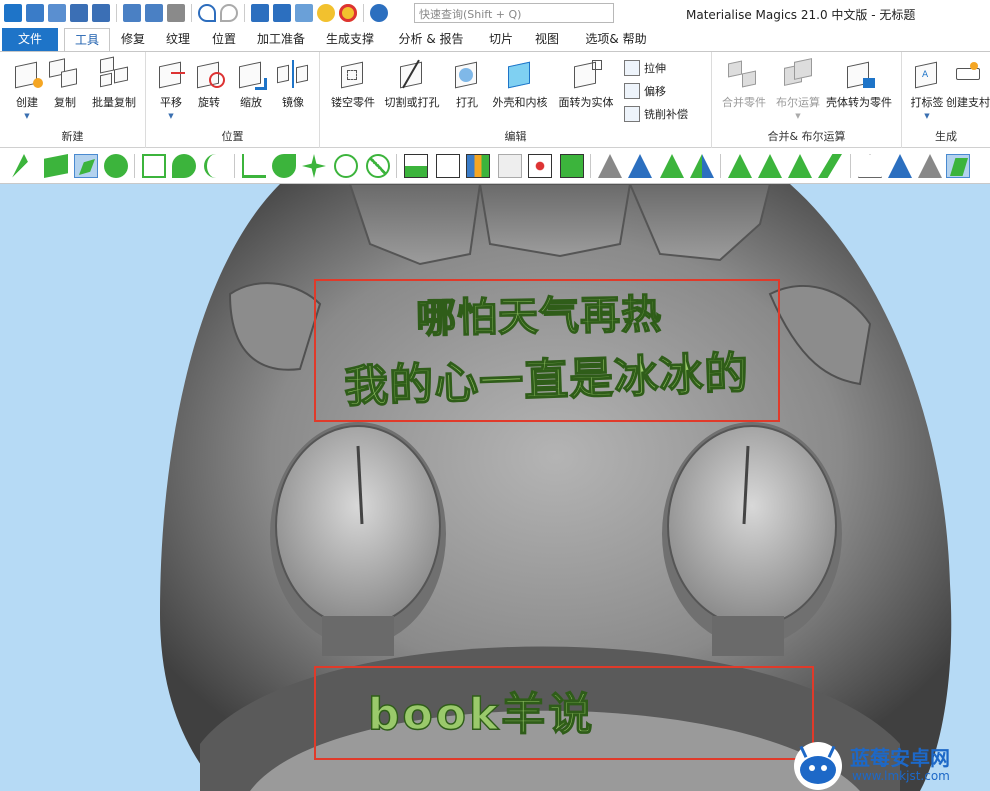  Describe the element at coordinates (586, 84) in the screenshot. I see `surface-to-solid-button: 面转为实体` at that location.